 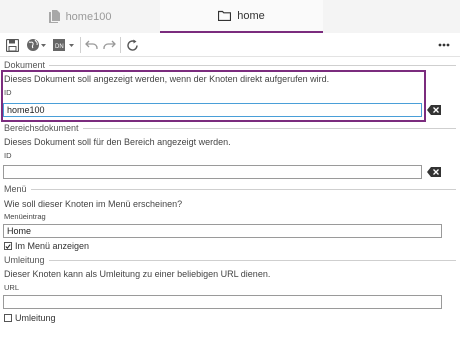 I want to click on more-button, so click(x=444, y=45).